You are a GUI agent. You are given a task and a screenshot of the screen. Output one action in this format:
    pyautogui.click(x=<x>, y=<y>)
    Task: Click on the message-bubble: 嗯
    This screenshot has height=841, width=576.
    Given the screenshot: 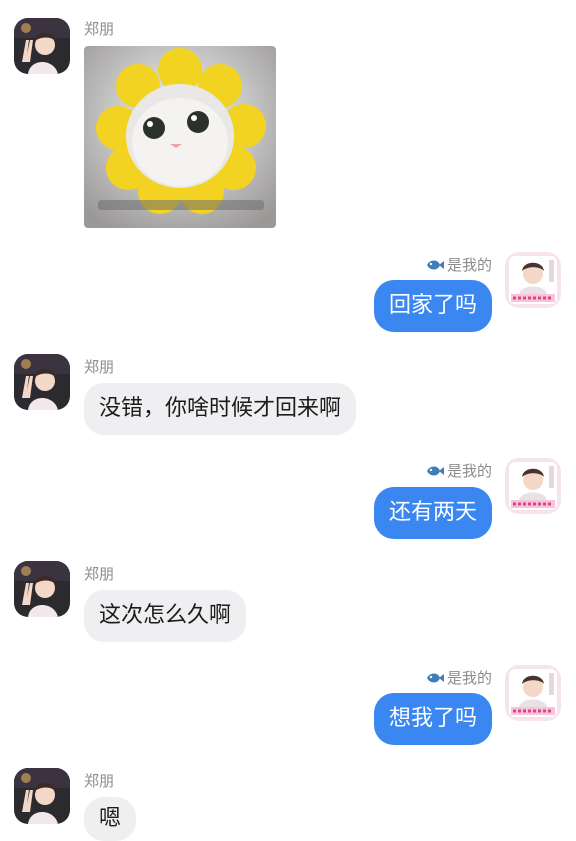 What is the action you would take?
    pyautogui.click(x=110, y=819)
    